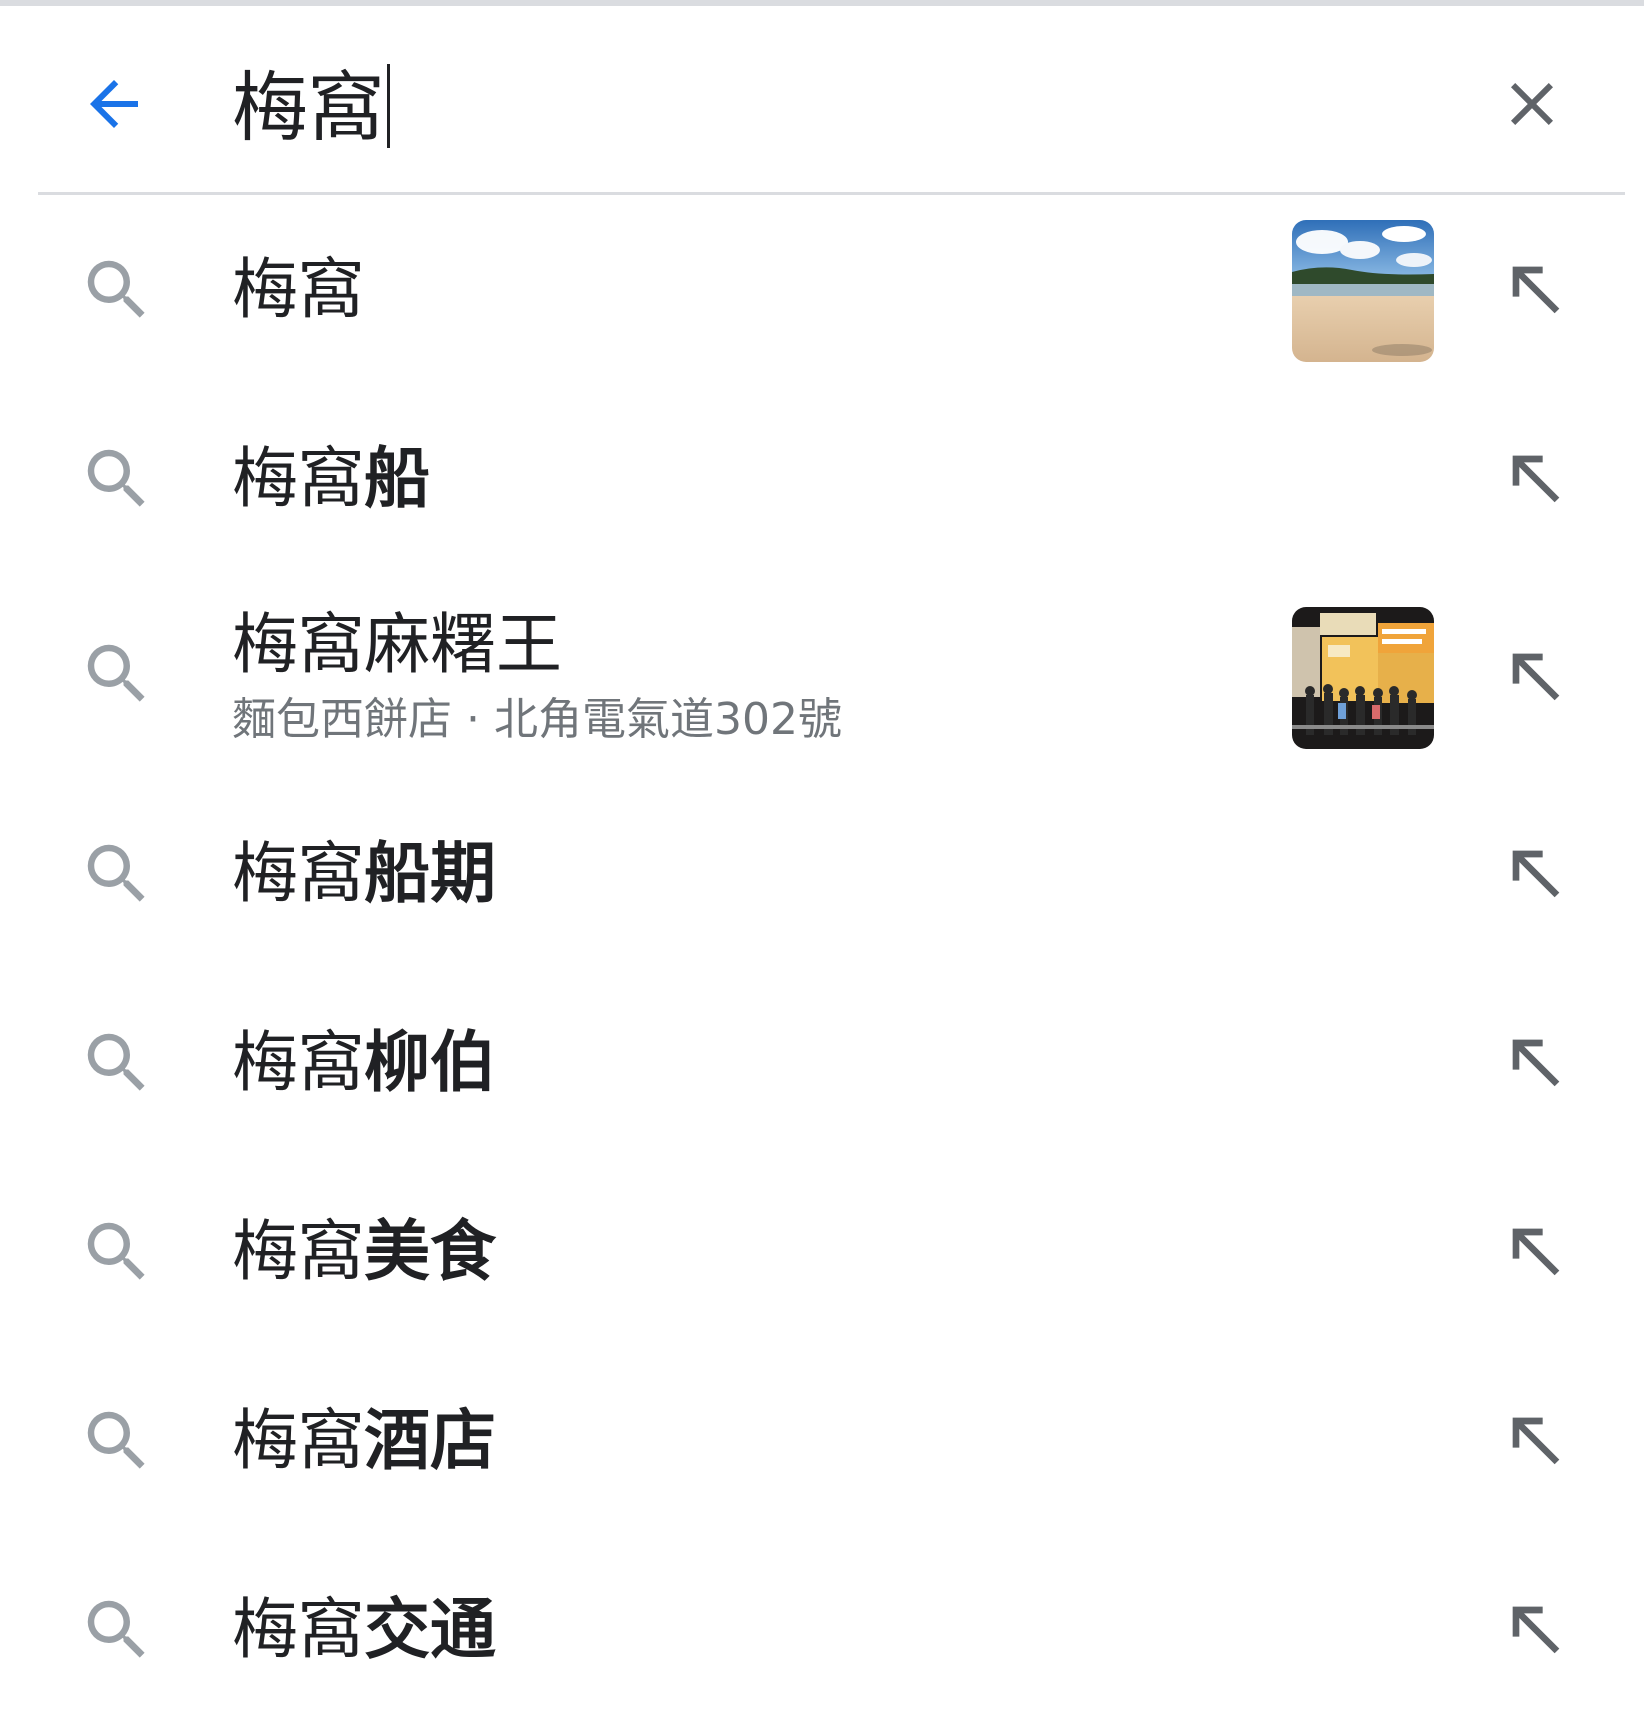 The width and height of the screenshot is (1644, 1724). I want to click on suggestion-completion: 美食, so click(430, 1251).